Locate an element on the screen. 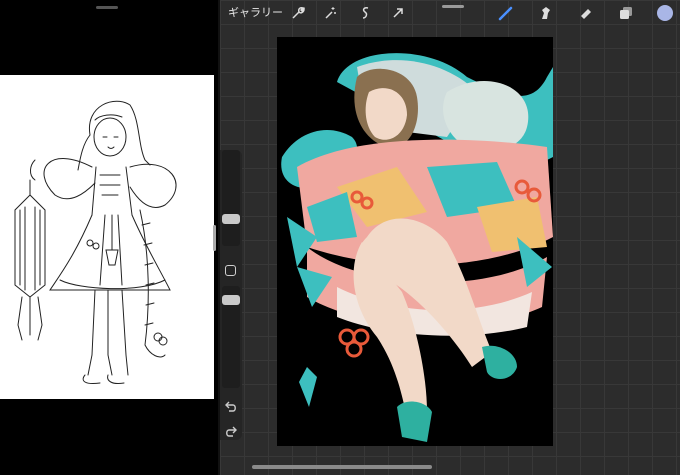 Image resolution: width=680 pixels, height=475 pixels. eraser-icon is located at coordinates (586, 13).